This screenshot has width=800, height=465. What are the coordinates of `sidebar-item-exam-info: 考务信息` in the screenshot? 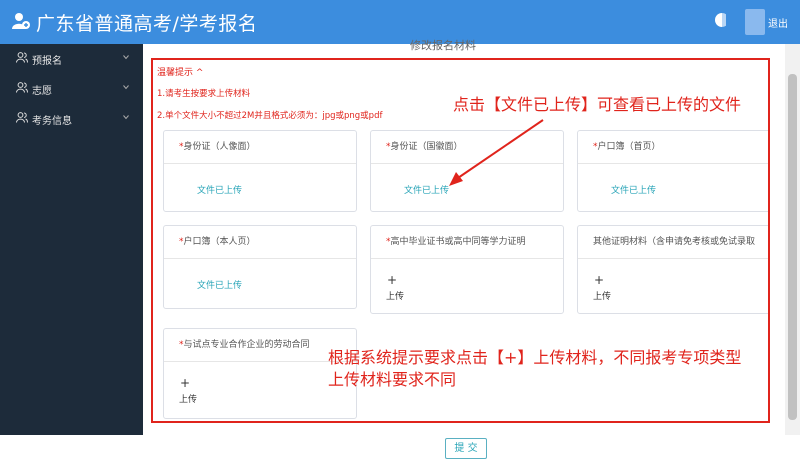 It's located at (71, 118).